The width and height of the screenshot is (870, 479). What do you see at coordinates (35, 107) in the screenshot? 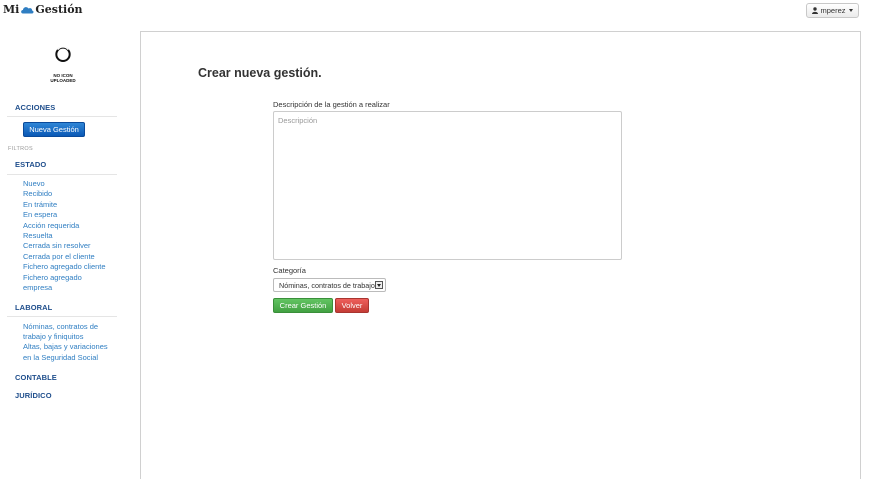
I see `section-acciones: ACCIONES` at bounding box center [35, 107].